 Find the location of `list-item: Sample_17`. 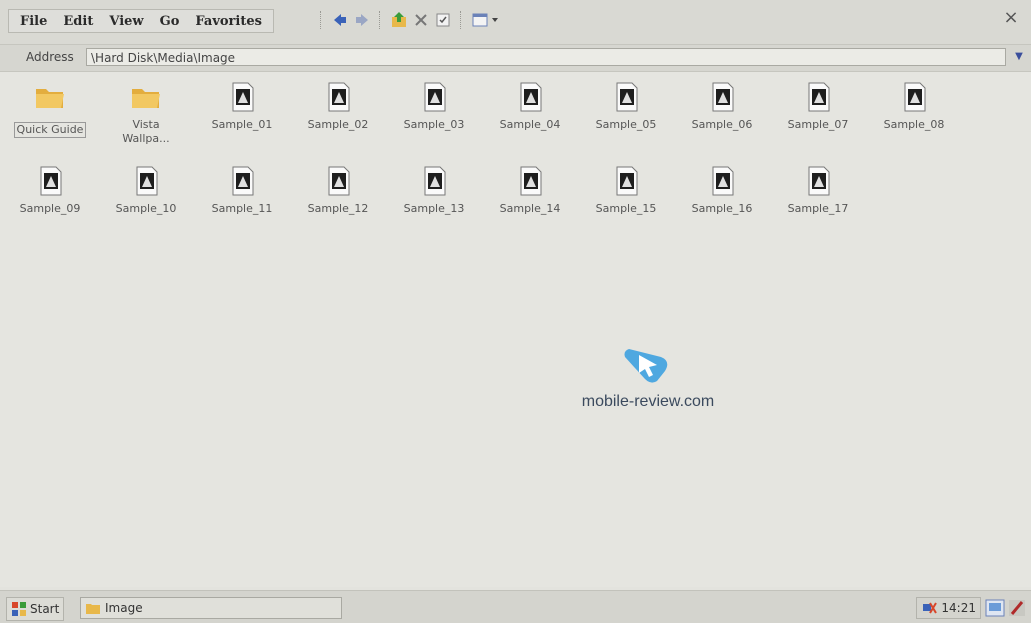

list-item: Sample_17 is located at coordinates (818, 196).